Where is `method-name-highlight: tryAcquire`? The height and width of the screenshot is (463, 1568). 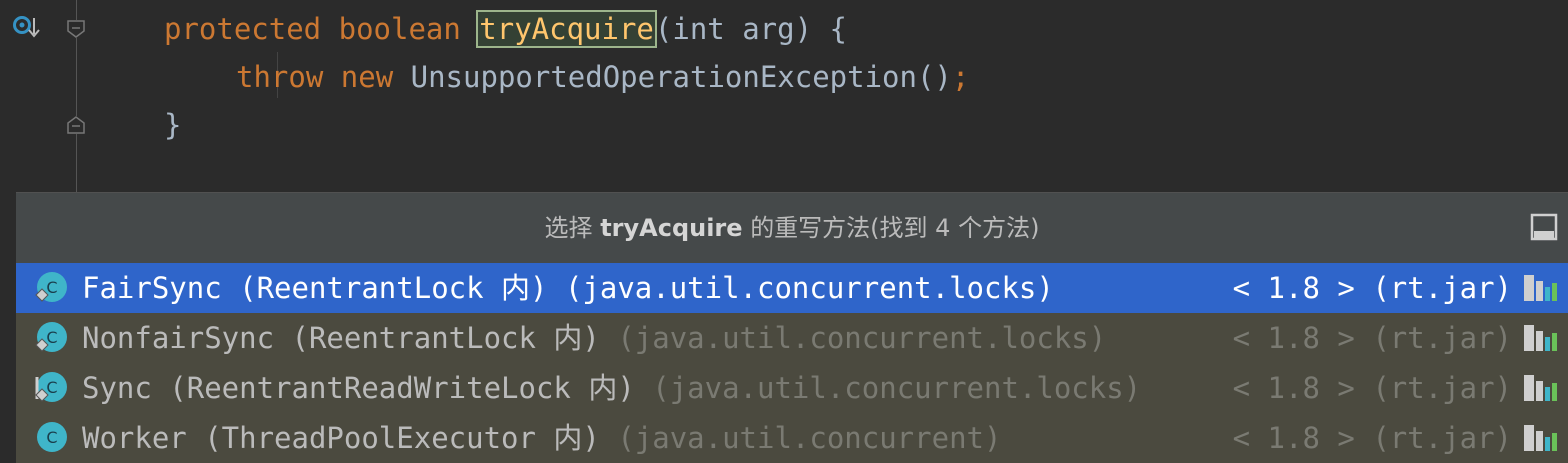 method-name-highlight: tryAcquire is located at coordinates (566, 29).